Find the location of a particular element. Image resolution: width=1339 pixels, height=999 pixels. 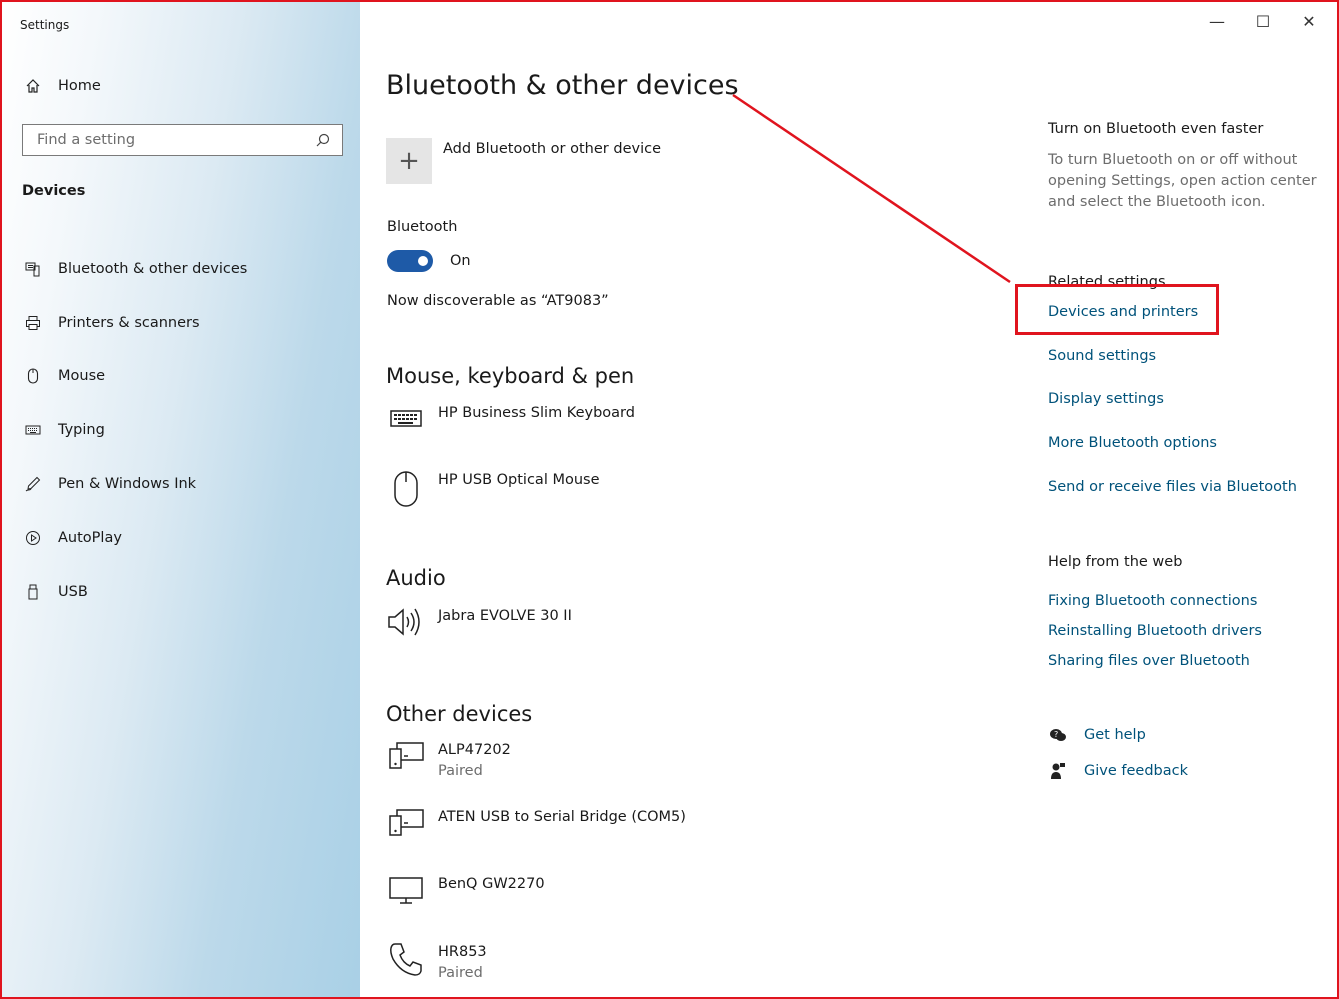

page-title: Bluetooth & other devices is located at coordinates (562, 85).